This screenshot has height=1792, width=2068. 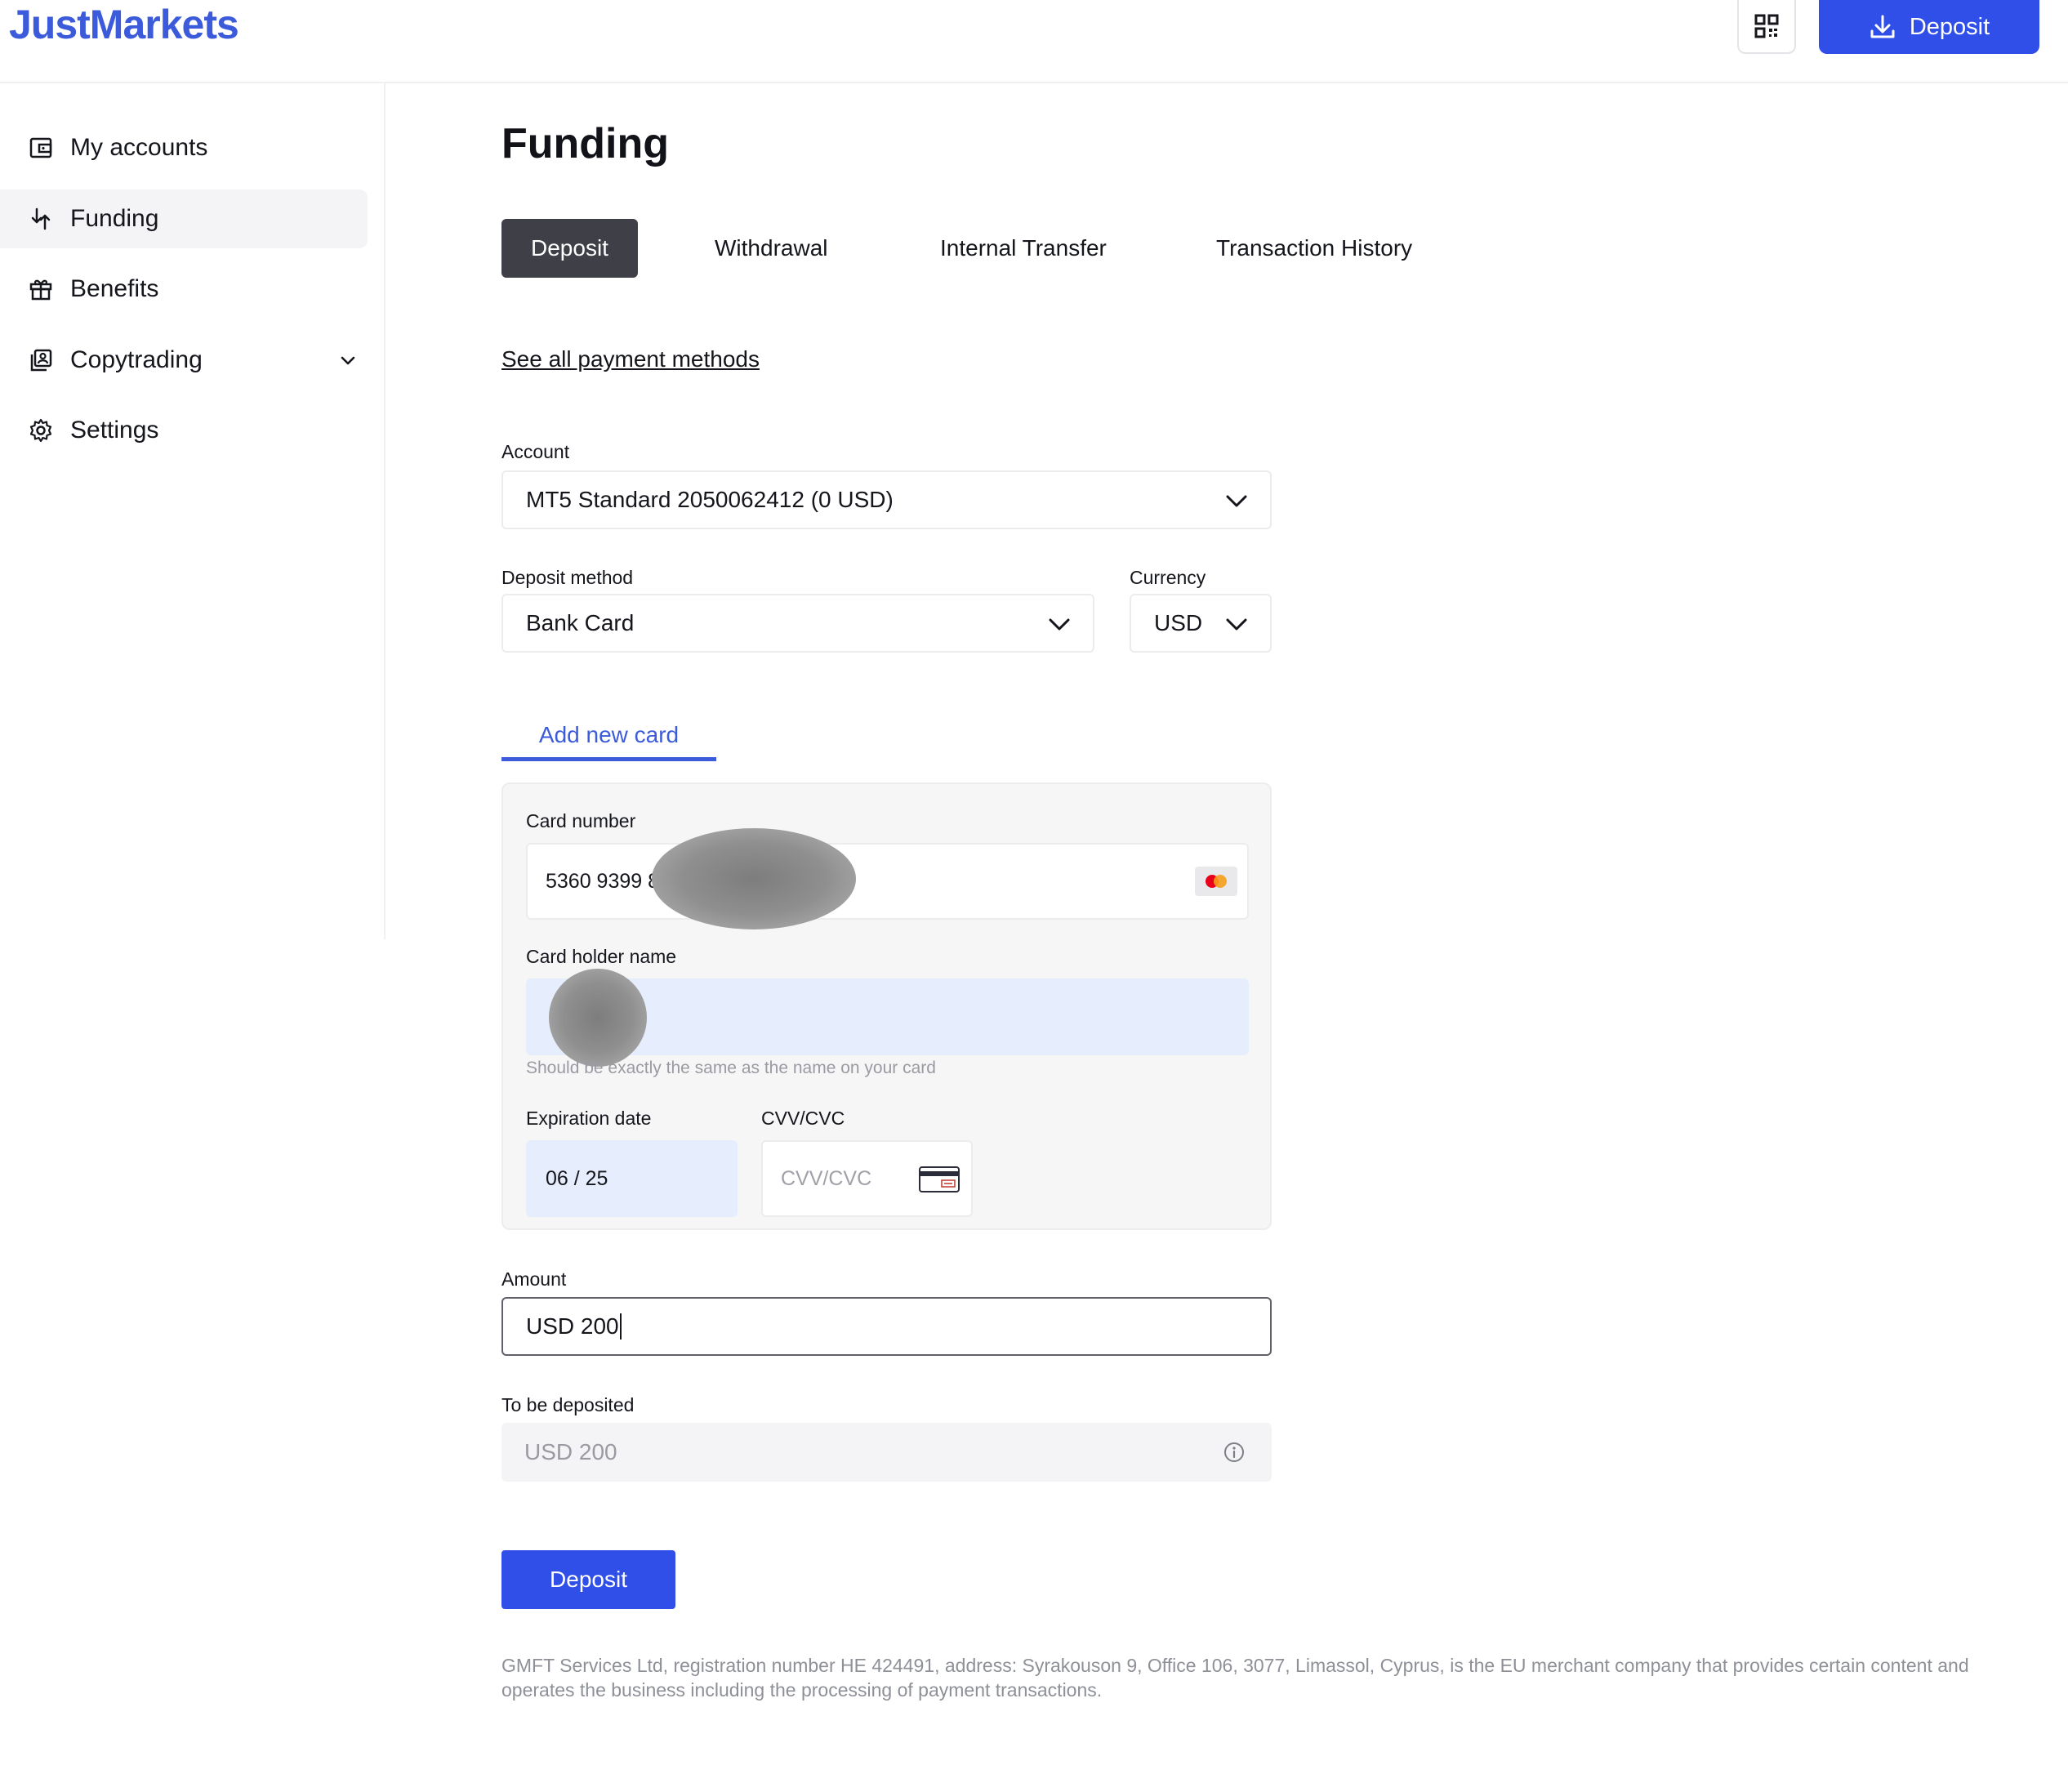 What do you see at coordinates (630, 359) in the screenshot?
I see `see-all-payment-methods-link: See all payment methods` at bounding box center [630, 359].